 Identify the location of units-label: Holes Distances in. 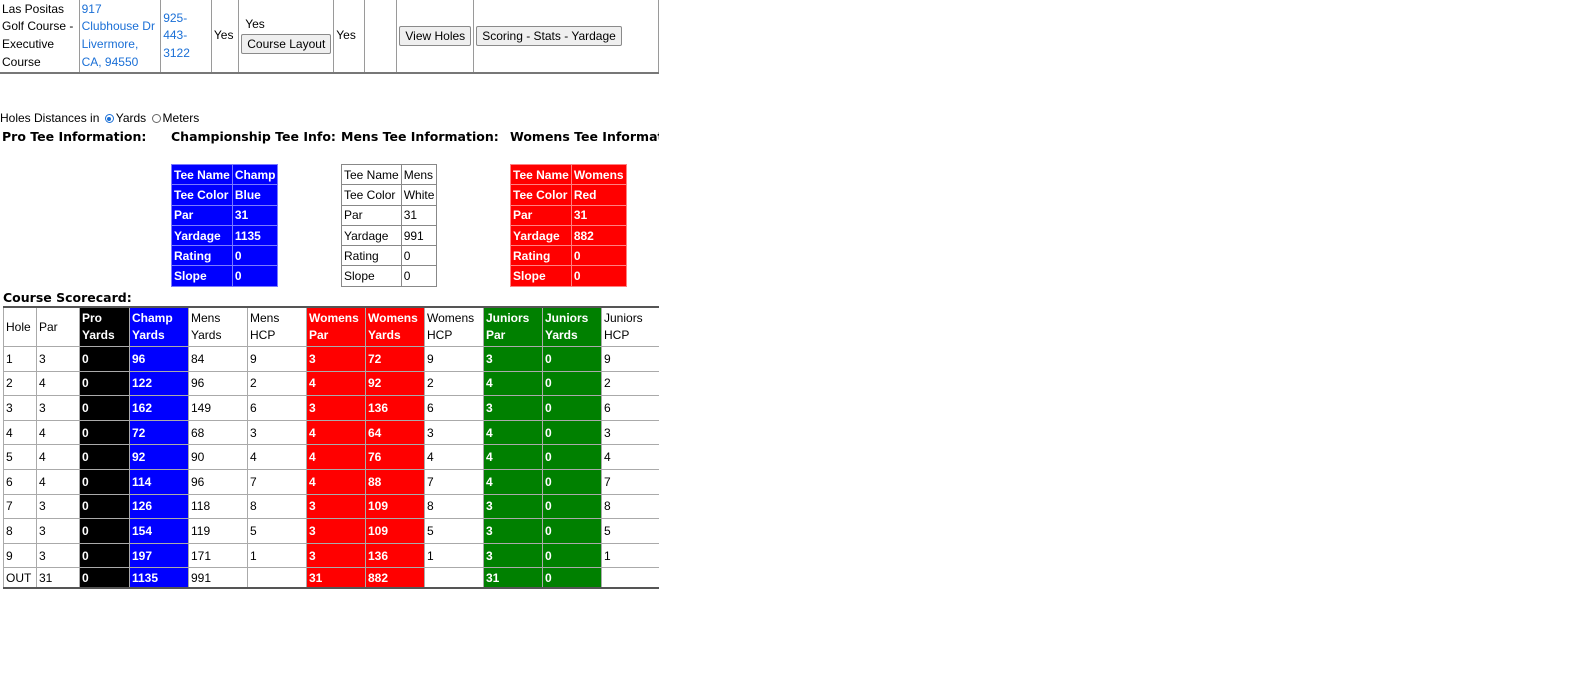
(50, 118).